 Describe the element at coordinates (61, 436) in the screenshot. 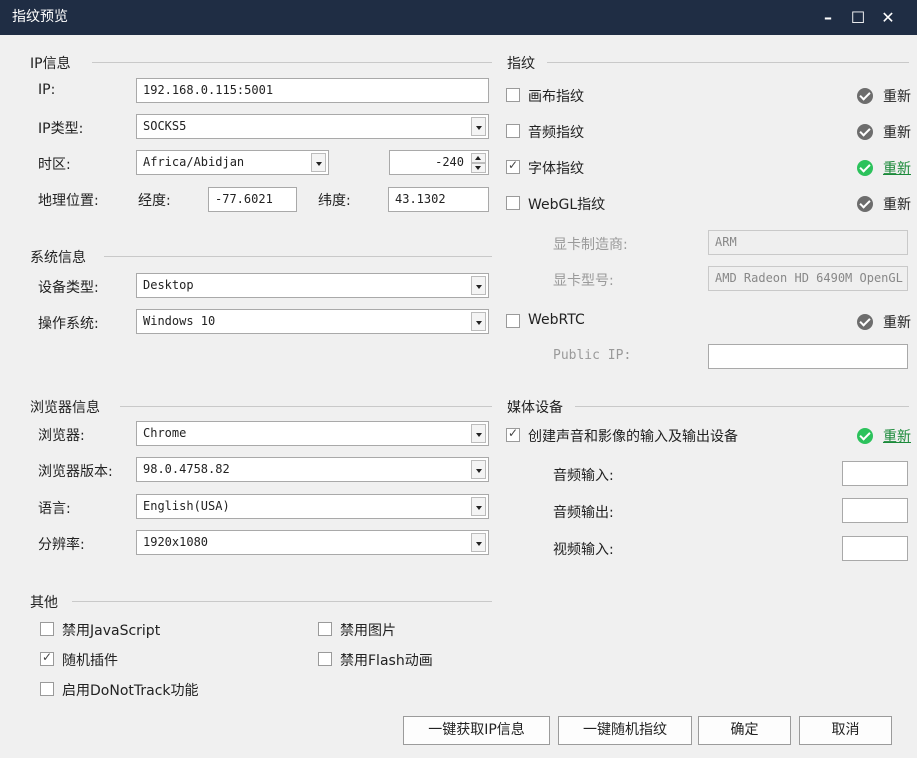

I see `browser-label: 浏览器:` at that location.